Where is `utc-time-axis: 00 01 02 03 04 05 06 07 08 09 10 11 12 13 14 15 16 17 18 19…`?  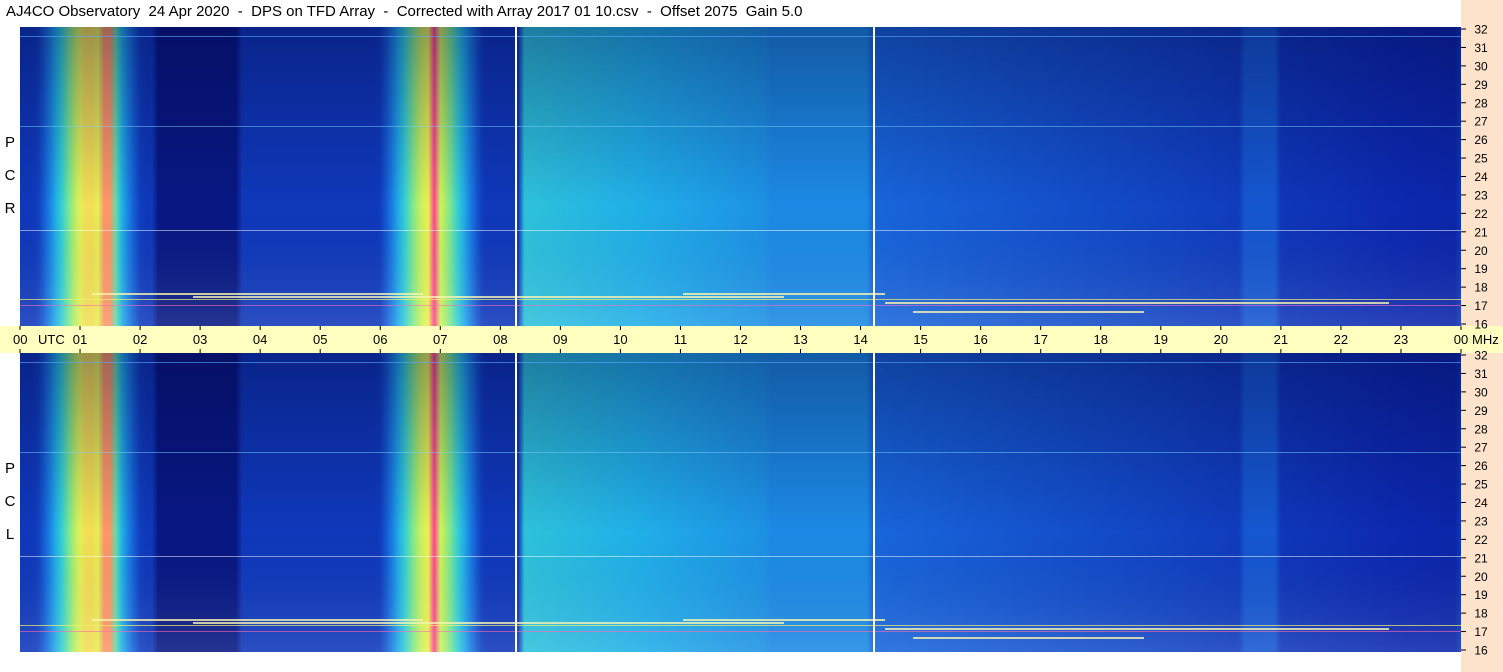
utc-time-axis: 00 01 02 03 04 05 06 07 08 09 10 11 12 13 14 15 16 17 18 19… is located at coordinates (751, 339).